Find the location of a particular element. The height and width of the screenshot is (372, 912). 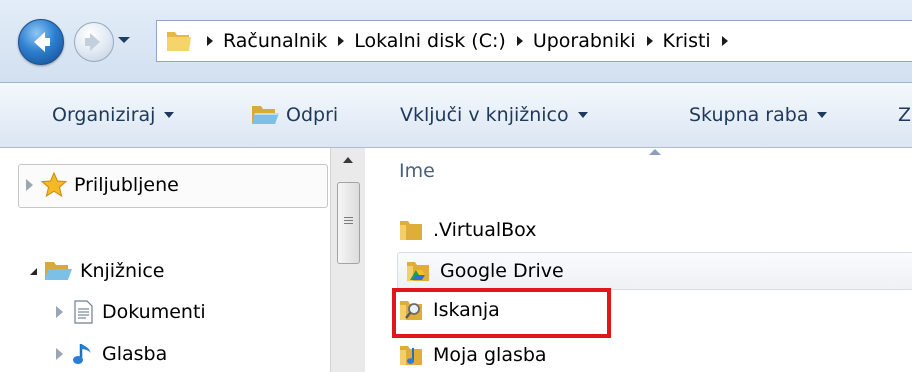

list-item: Google Drive is located at coordinates (654, 271).